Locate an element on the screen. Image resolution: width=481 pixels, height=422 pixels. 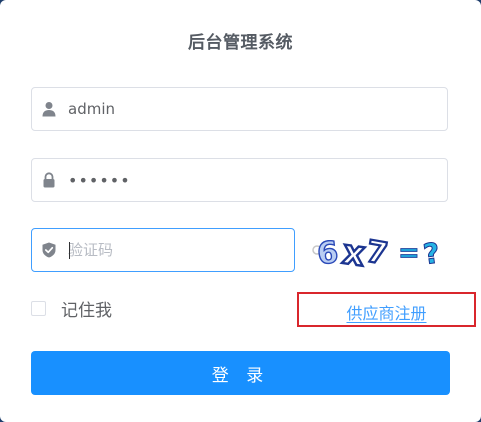
login-button: 登 录 is located at coordinates (240, 373).